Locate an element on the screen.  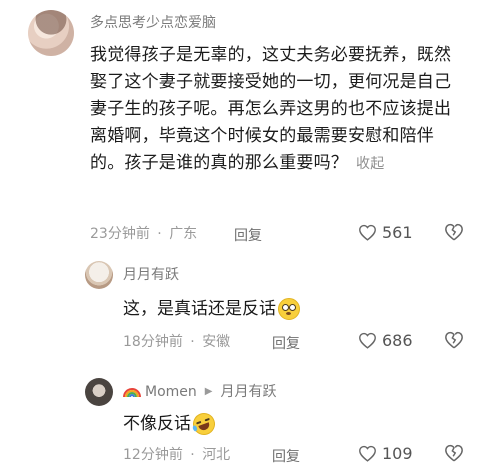
reply-body: 不像反话 is located at coordinates (171, 424).